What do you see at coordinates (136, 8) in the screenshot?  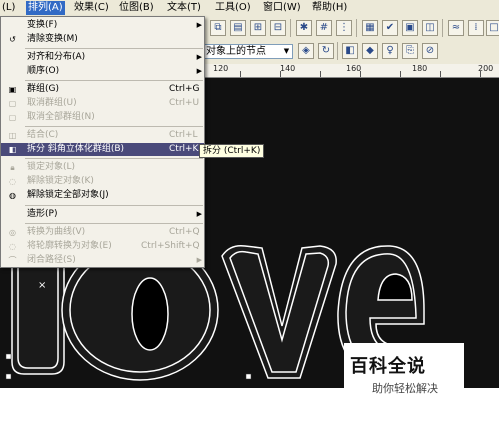 I see `menu-bitmaps: 位图(B)` at bounding box center [136, 8].